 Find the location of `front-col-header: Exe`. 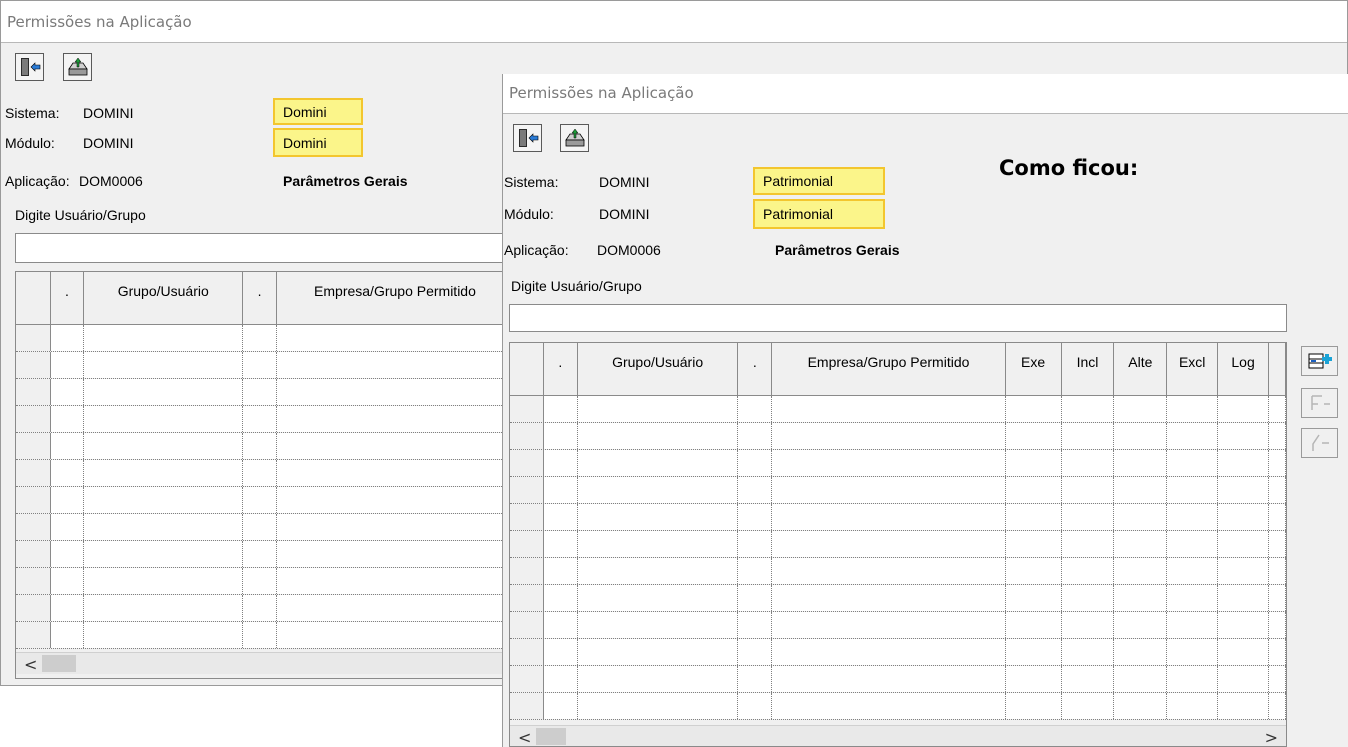

front-col-header: Exe is located at coordinates (1034, 369).